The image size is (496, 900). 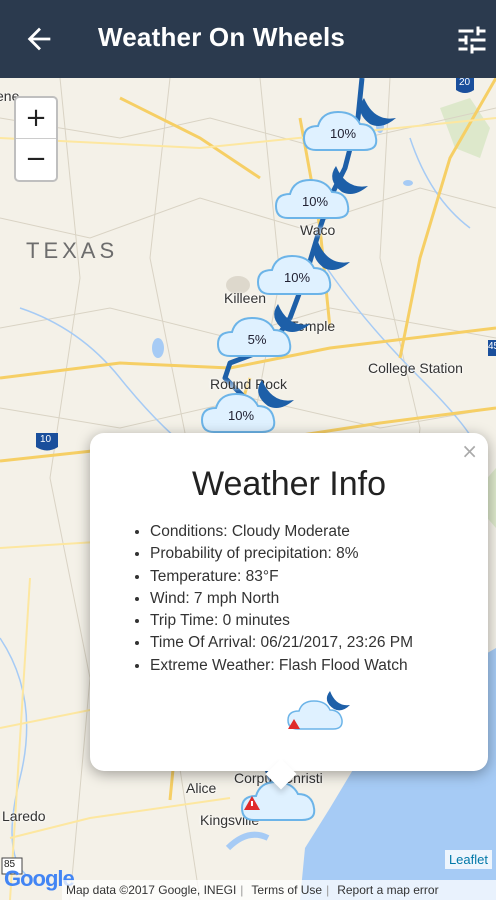 I want to click on arrow-back-icon, so click(x=39, y=39).